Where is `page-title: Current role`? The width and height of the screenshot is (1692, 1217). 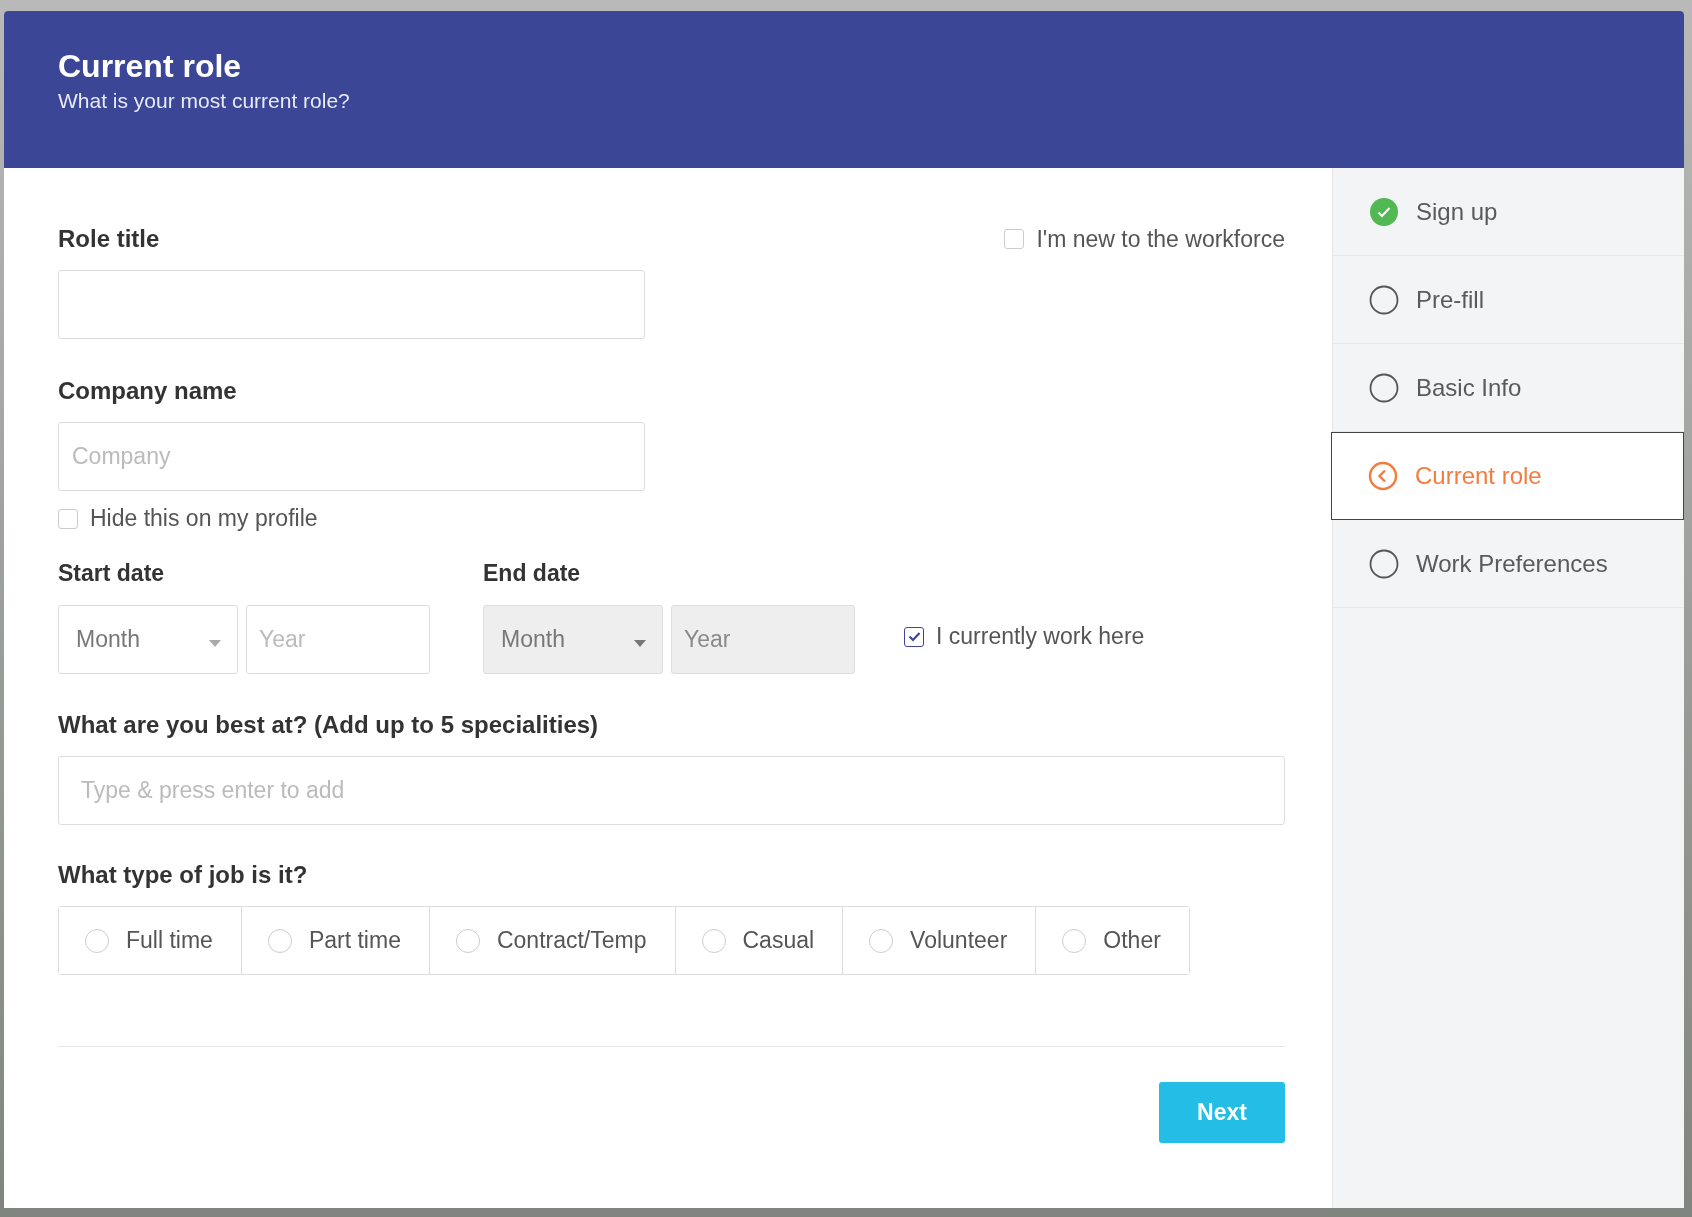 page-title: Current role is located at coordinates (150, 66).